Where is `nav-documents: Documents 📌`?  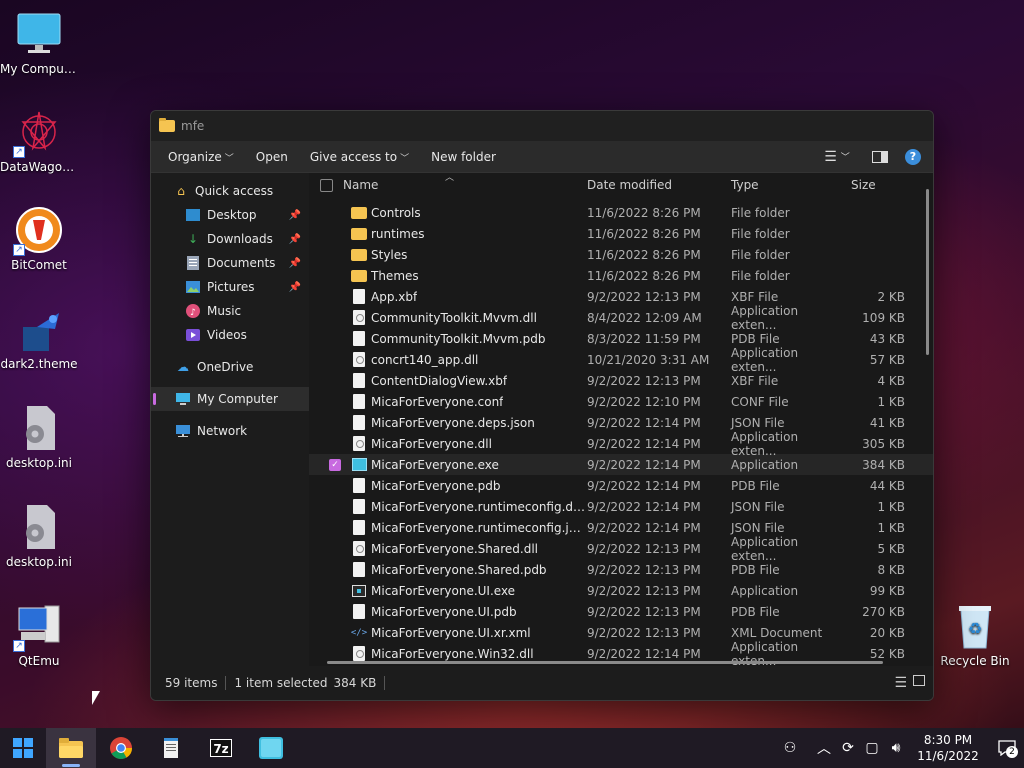
nav-documents: Documents 📌 is located at coordinates (230, 263).